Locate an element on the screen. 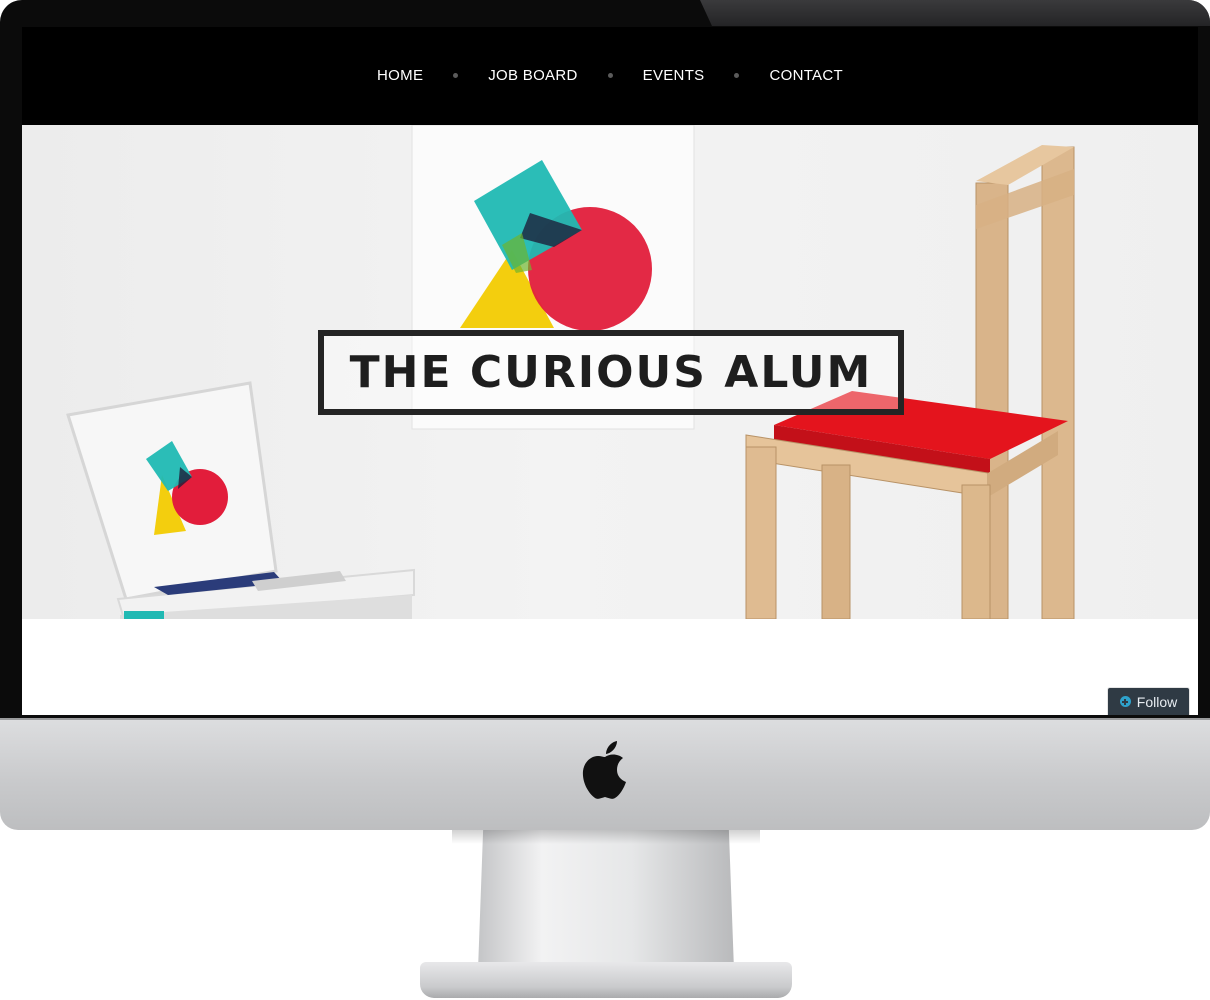 This screenshot has width=1210, height=1000. follow-label: Follow is located at coordinates (1157, 701).